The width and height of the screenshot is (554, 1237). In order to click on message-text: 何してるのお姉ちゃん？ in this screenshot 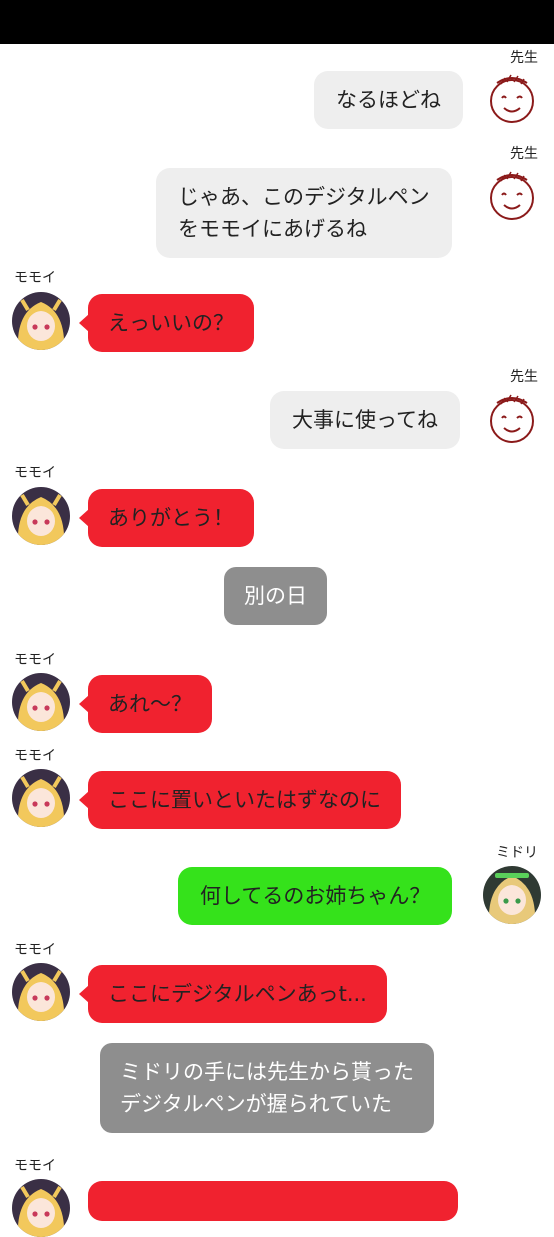, I will do `click(315, 896)`.